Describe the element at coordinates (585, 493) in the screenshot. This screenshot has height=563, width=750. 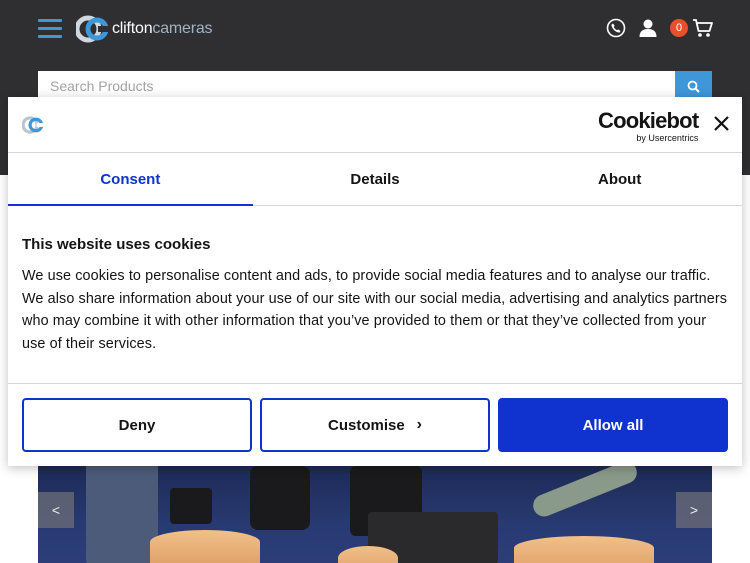
I see `banner-scope-image` at that location.